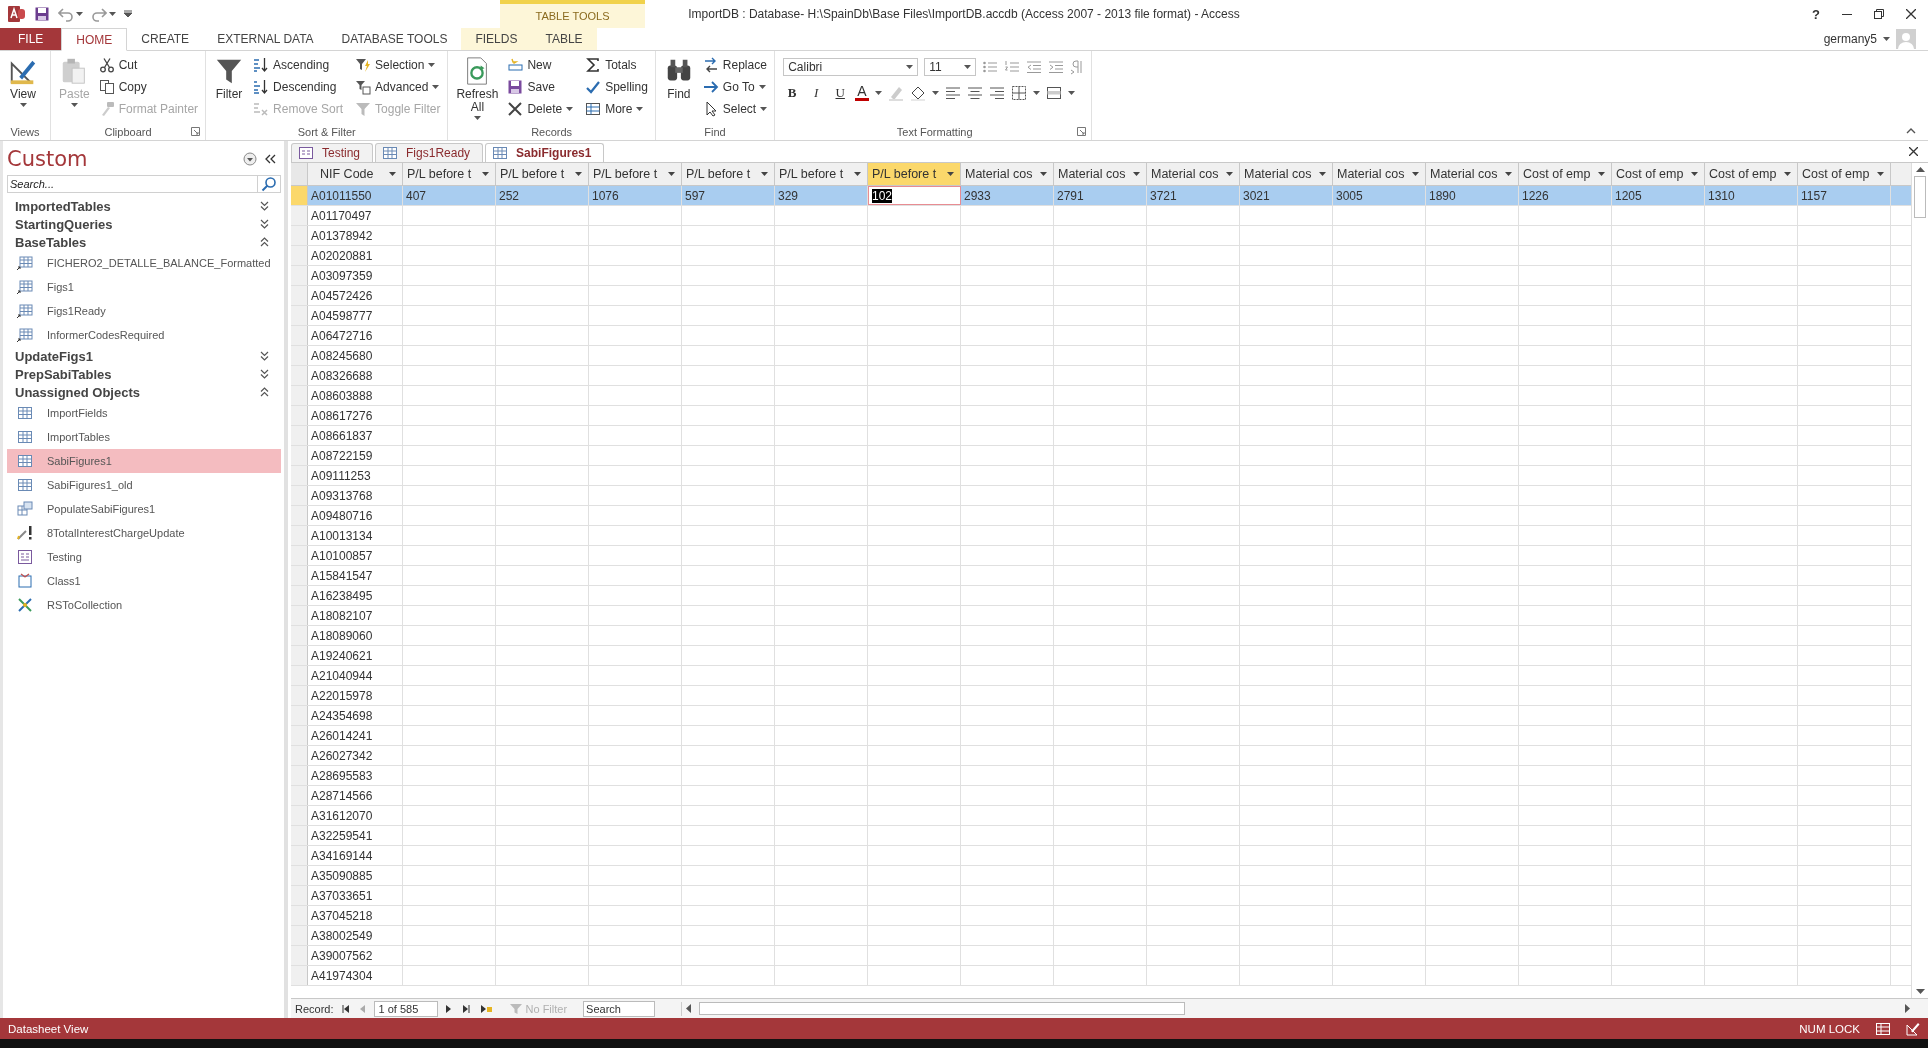 Image resolution: width=1928 pixels, height=1048 pixels. I want to click on document-tab: Figs1Ready, so click(429, 152).